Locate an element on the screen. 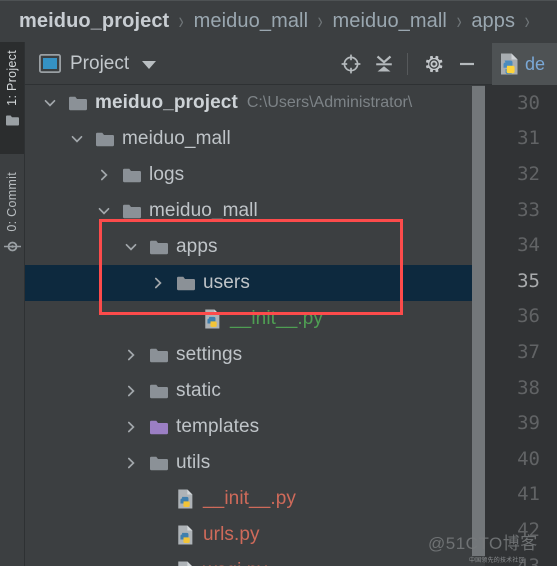 The width and height of the screenshot is (557, 566). editor-tab-dev: de is located at coordinates (524, 64).